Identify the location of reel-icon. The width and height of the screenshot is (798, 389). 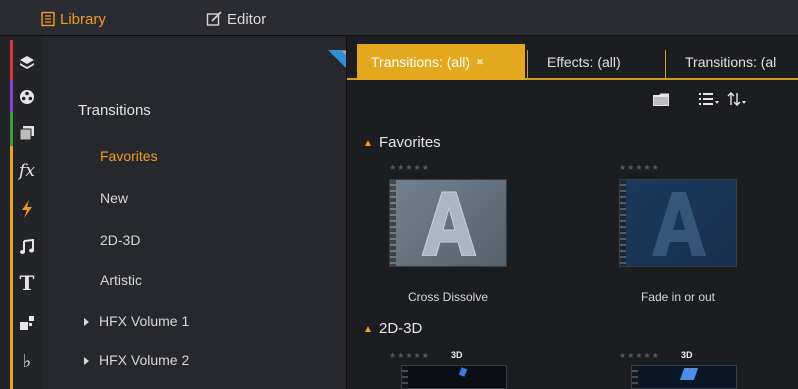
(27, 97).